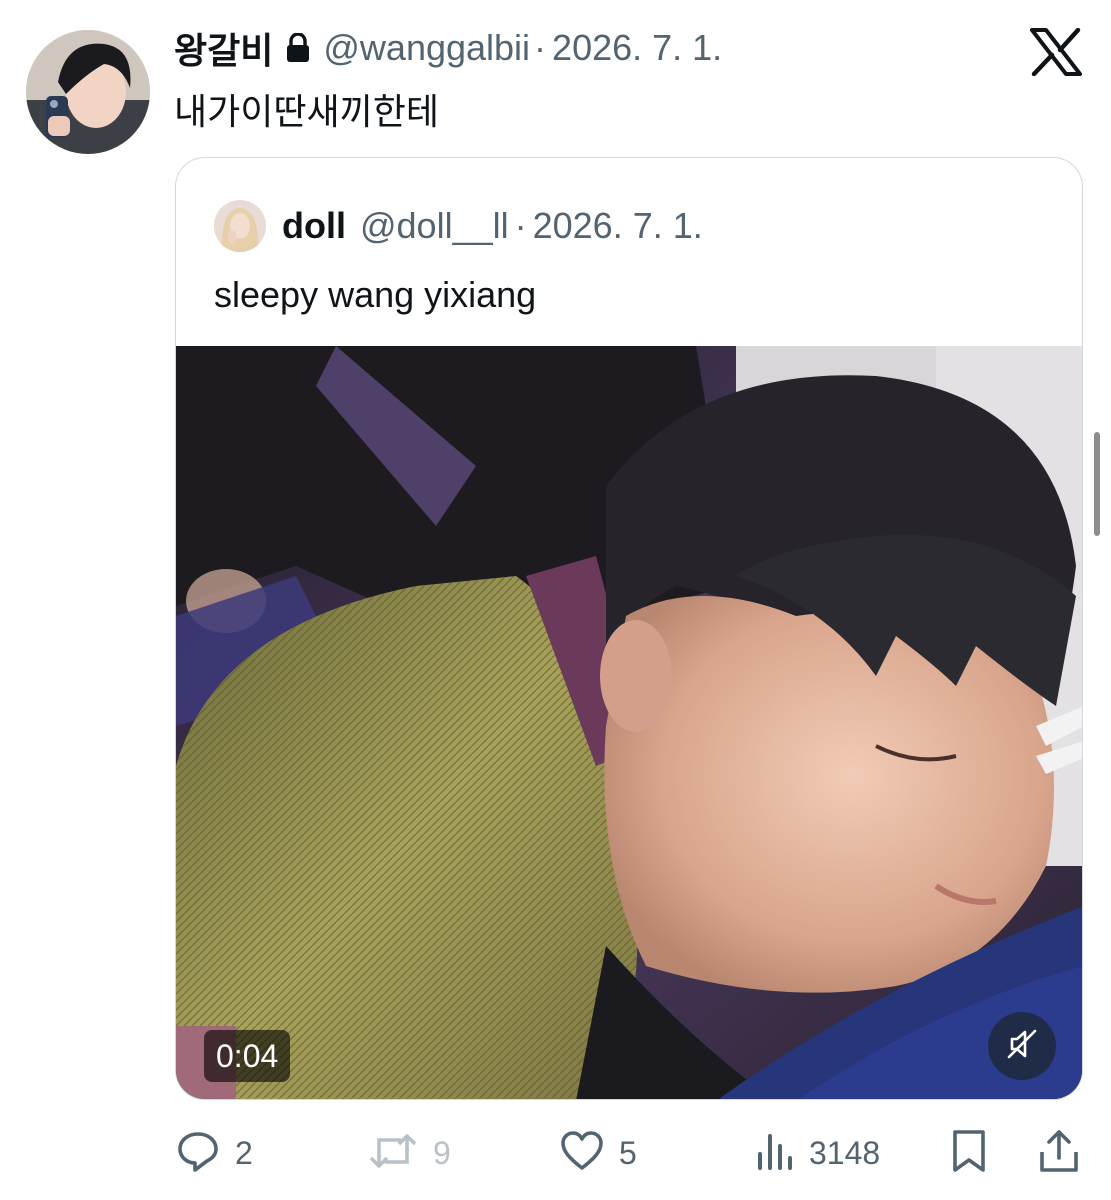 The image size is (1111, 1200). I want to click on views-count: 3148, so click(845, 1152).